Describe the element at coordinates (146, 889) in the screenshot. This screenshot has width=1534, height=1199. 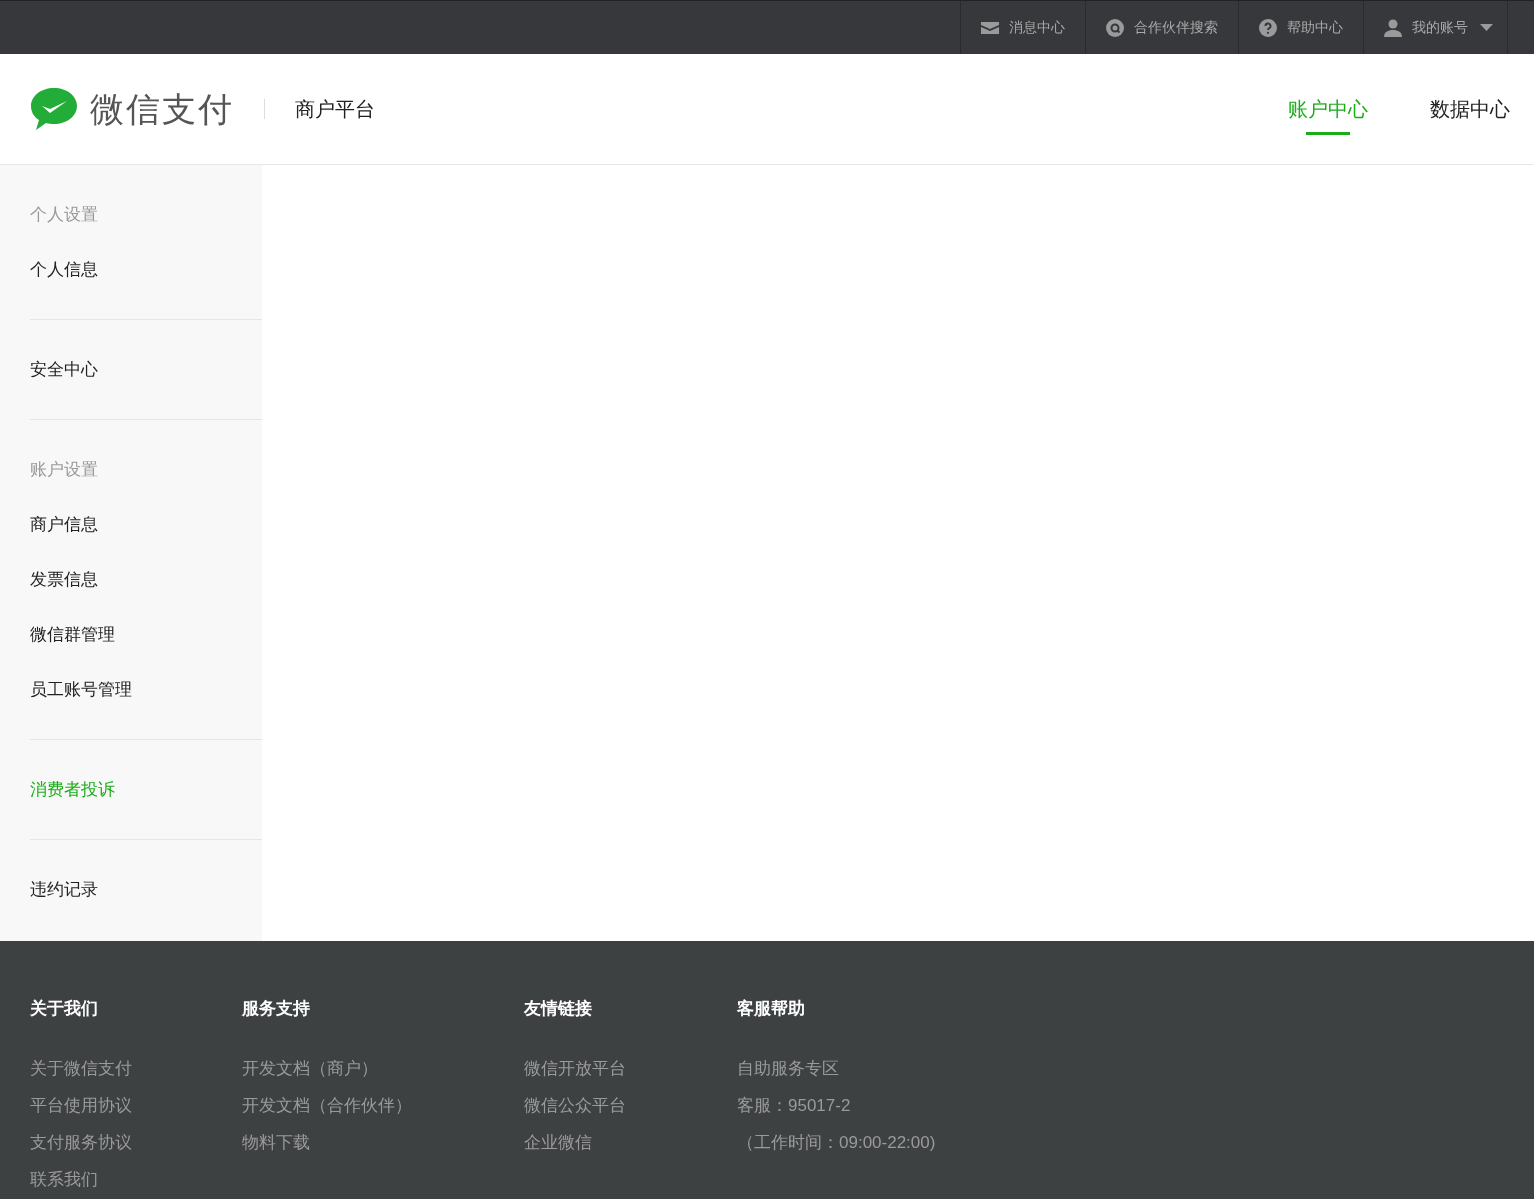
I see `sidebar-item: 违约记录` at that location.